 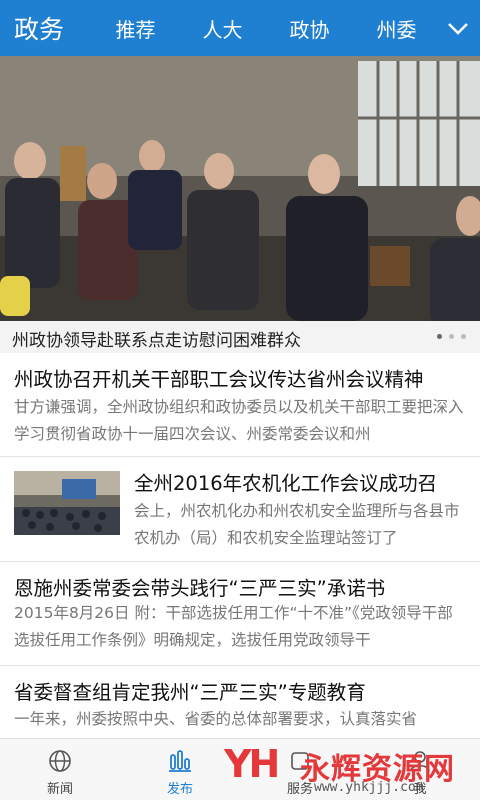 I want to click on featured-caption: 州政协领导赴联系点走访慰问困难群众, so click(x=156, y=338).